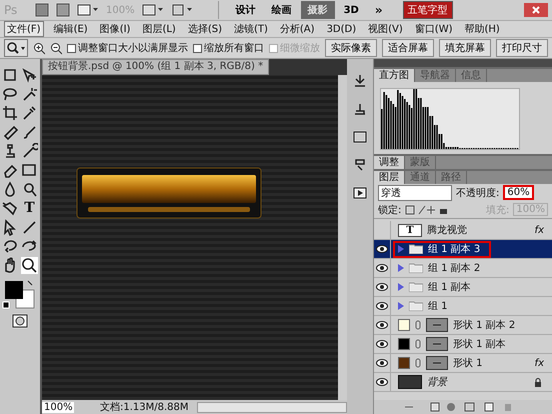 The height and width of the screenshot is (414, 552). I want to click on layer-name: 组 1, so click(438, 306).